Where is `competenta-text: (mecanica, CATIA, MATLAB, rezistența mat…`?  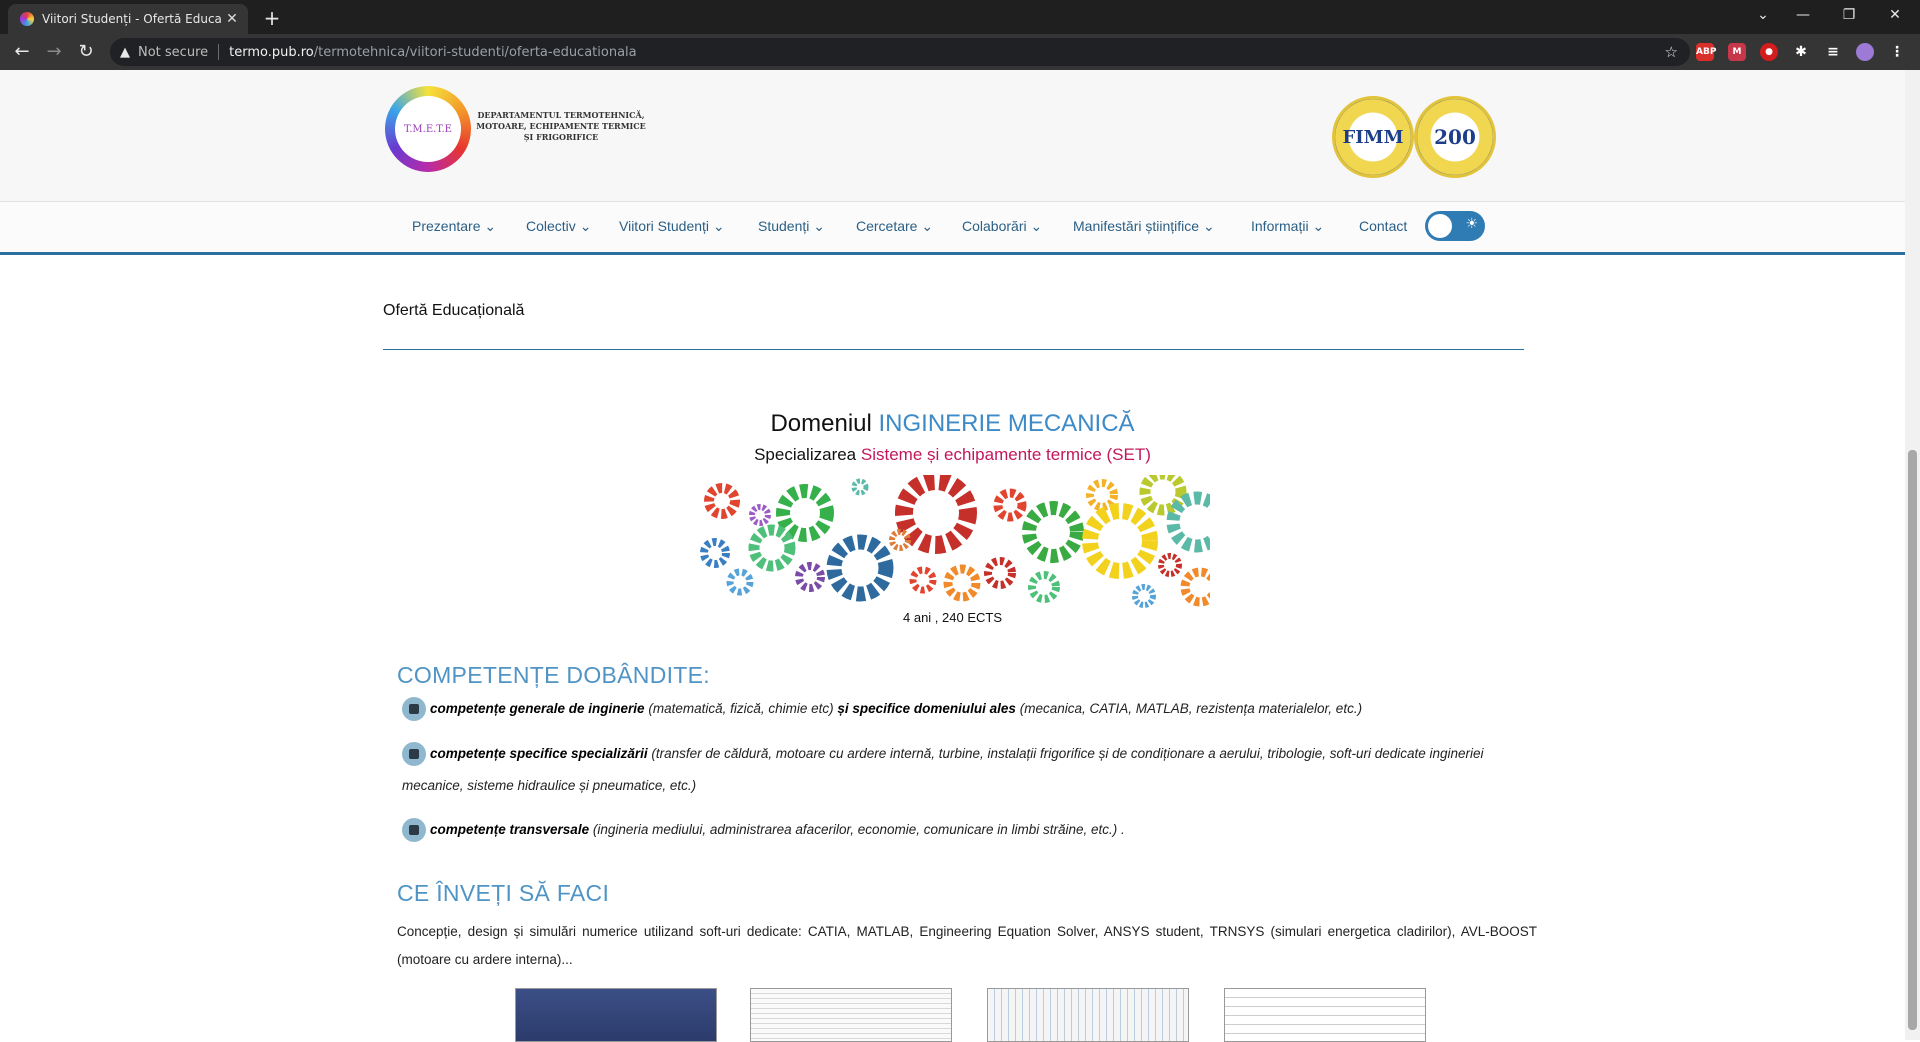
competenta-text: (mecanica, CATIA, MATLAB, rezistența mat… is located at coordinates (1189, 708).